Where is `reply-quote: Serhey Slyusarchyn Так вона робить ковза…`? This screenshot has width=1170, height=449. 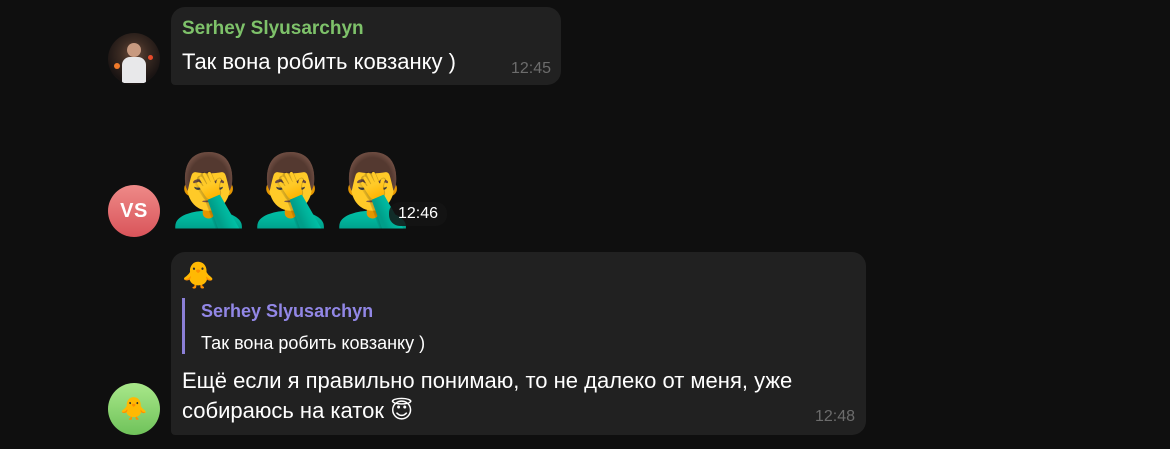 reply-quote: Serhey Slyusarchyn Так вона робить ковза… is located at coordinates (340, 326).